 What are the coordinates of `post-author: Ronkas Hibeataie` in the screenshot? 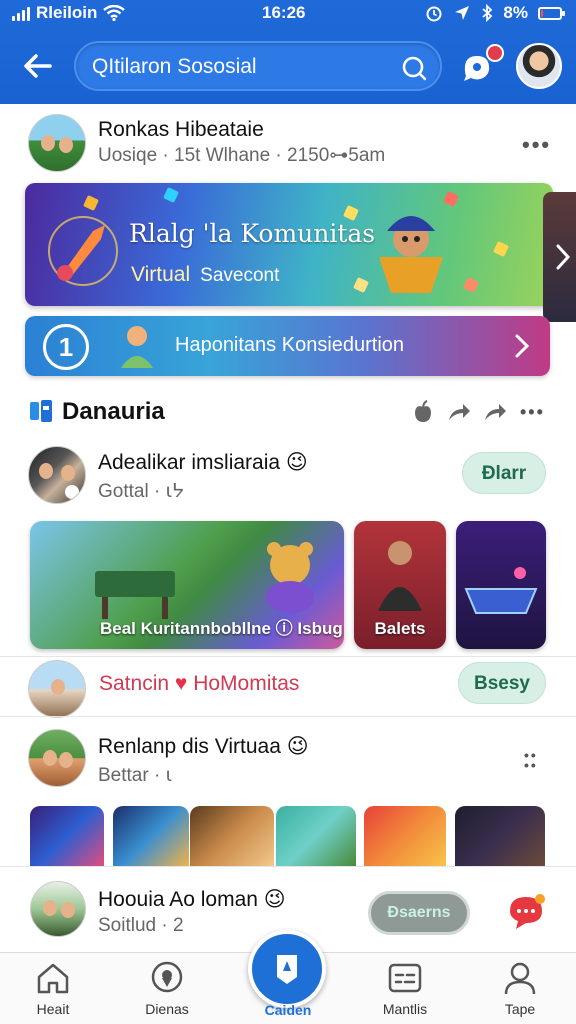 It's located at (181, 130).